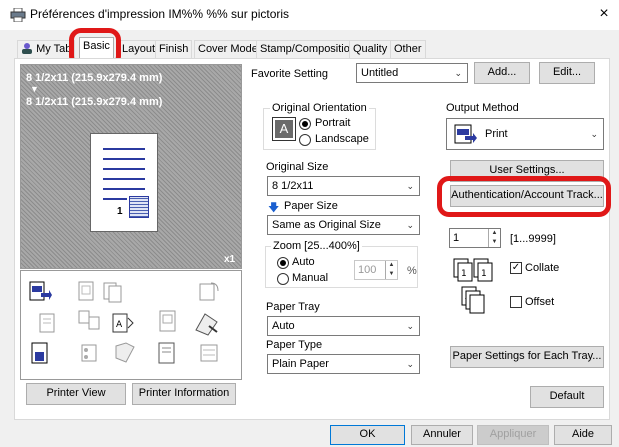  I want to click on printer-information-button: Printer Information, so click(184, 394).